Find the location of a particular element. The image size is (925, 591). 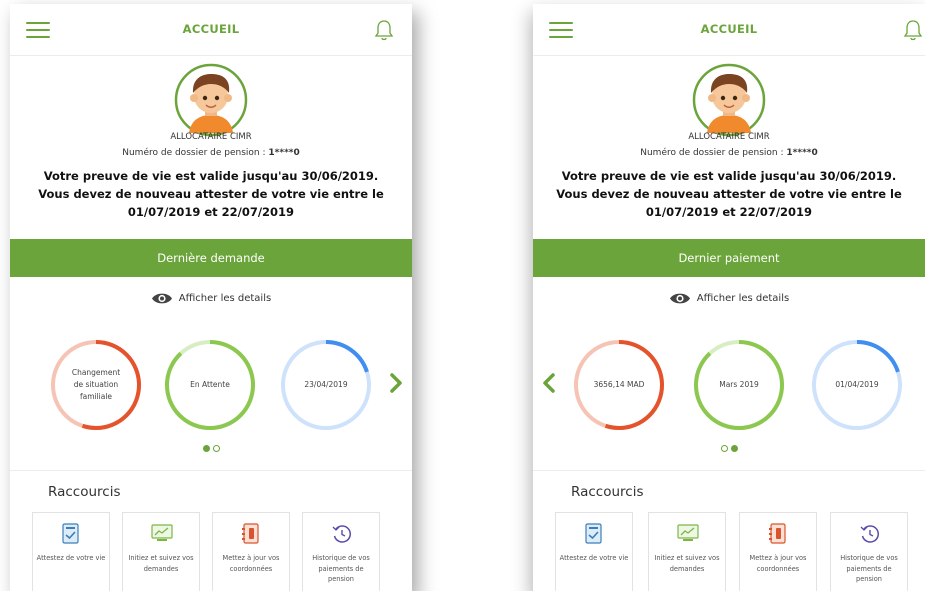

ring-card-1: 3656,14 MAD is located at coordinates (619, 385).